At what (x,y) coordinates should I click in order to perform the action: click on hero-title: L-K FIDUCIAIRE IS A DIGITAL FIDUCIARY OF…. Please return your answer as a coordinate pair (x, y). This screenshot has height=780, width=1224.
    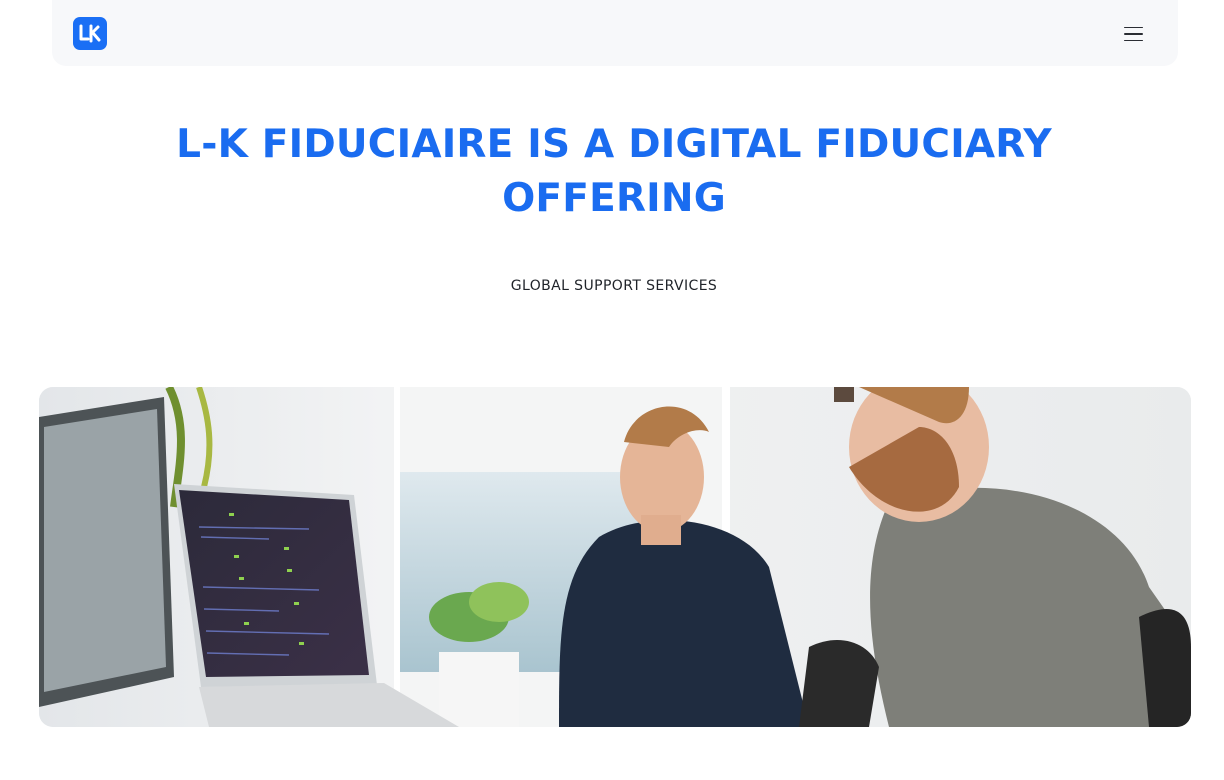
    Looking at the image, I should click on (614, 171).